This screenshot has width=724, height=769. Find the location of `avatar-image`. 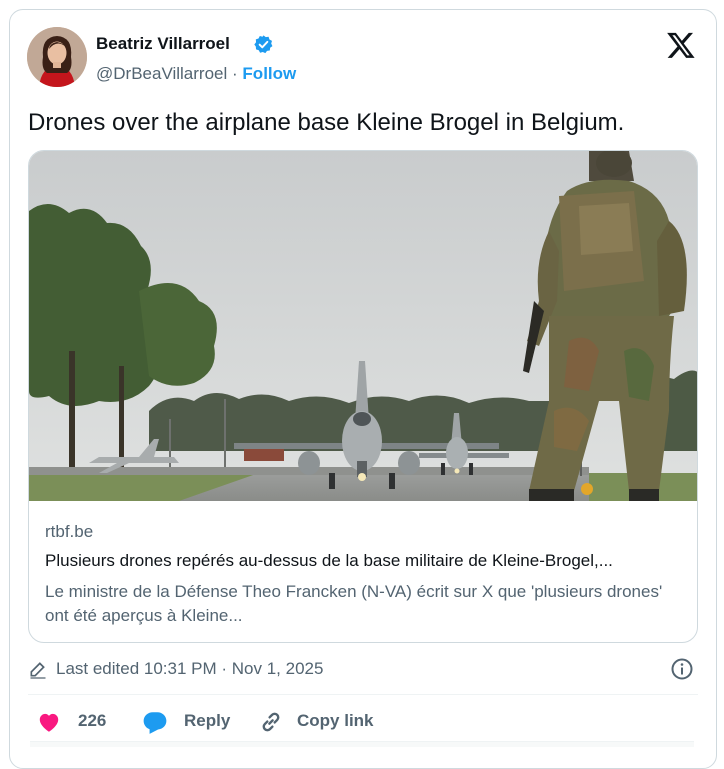

avatar-image is located at coordinates (57, 57).